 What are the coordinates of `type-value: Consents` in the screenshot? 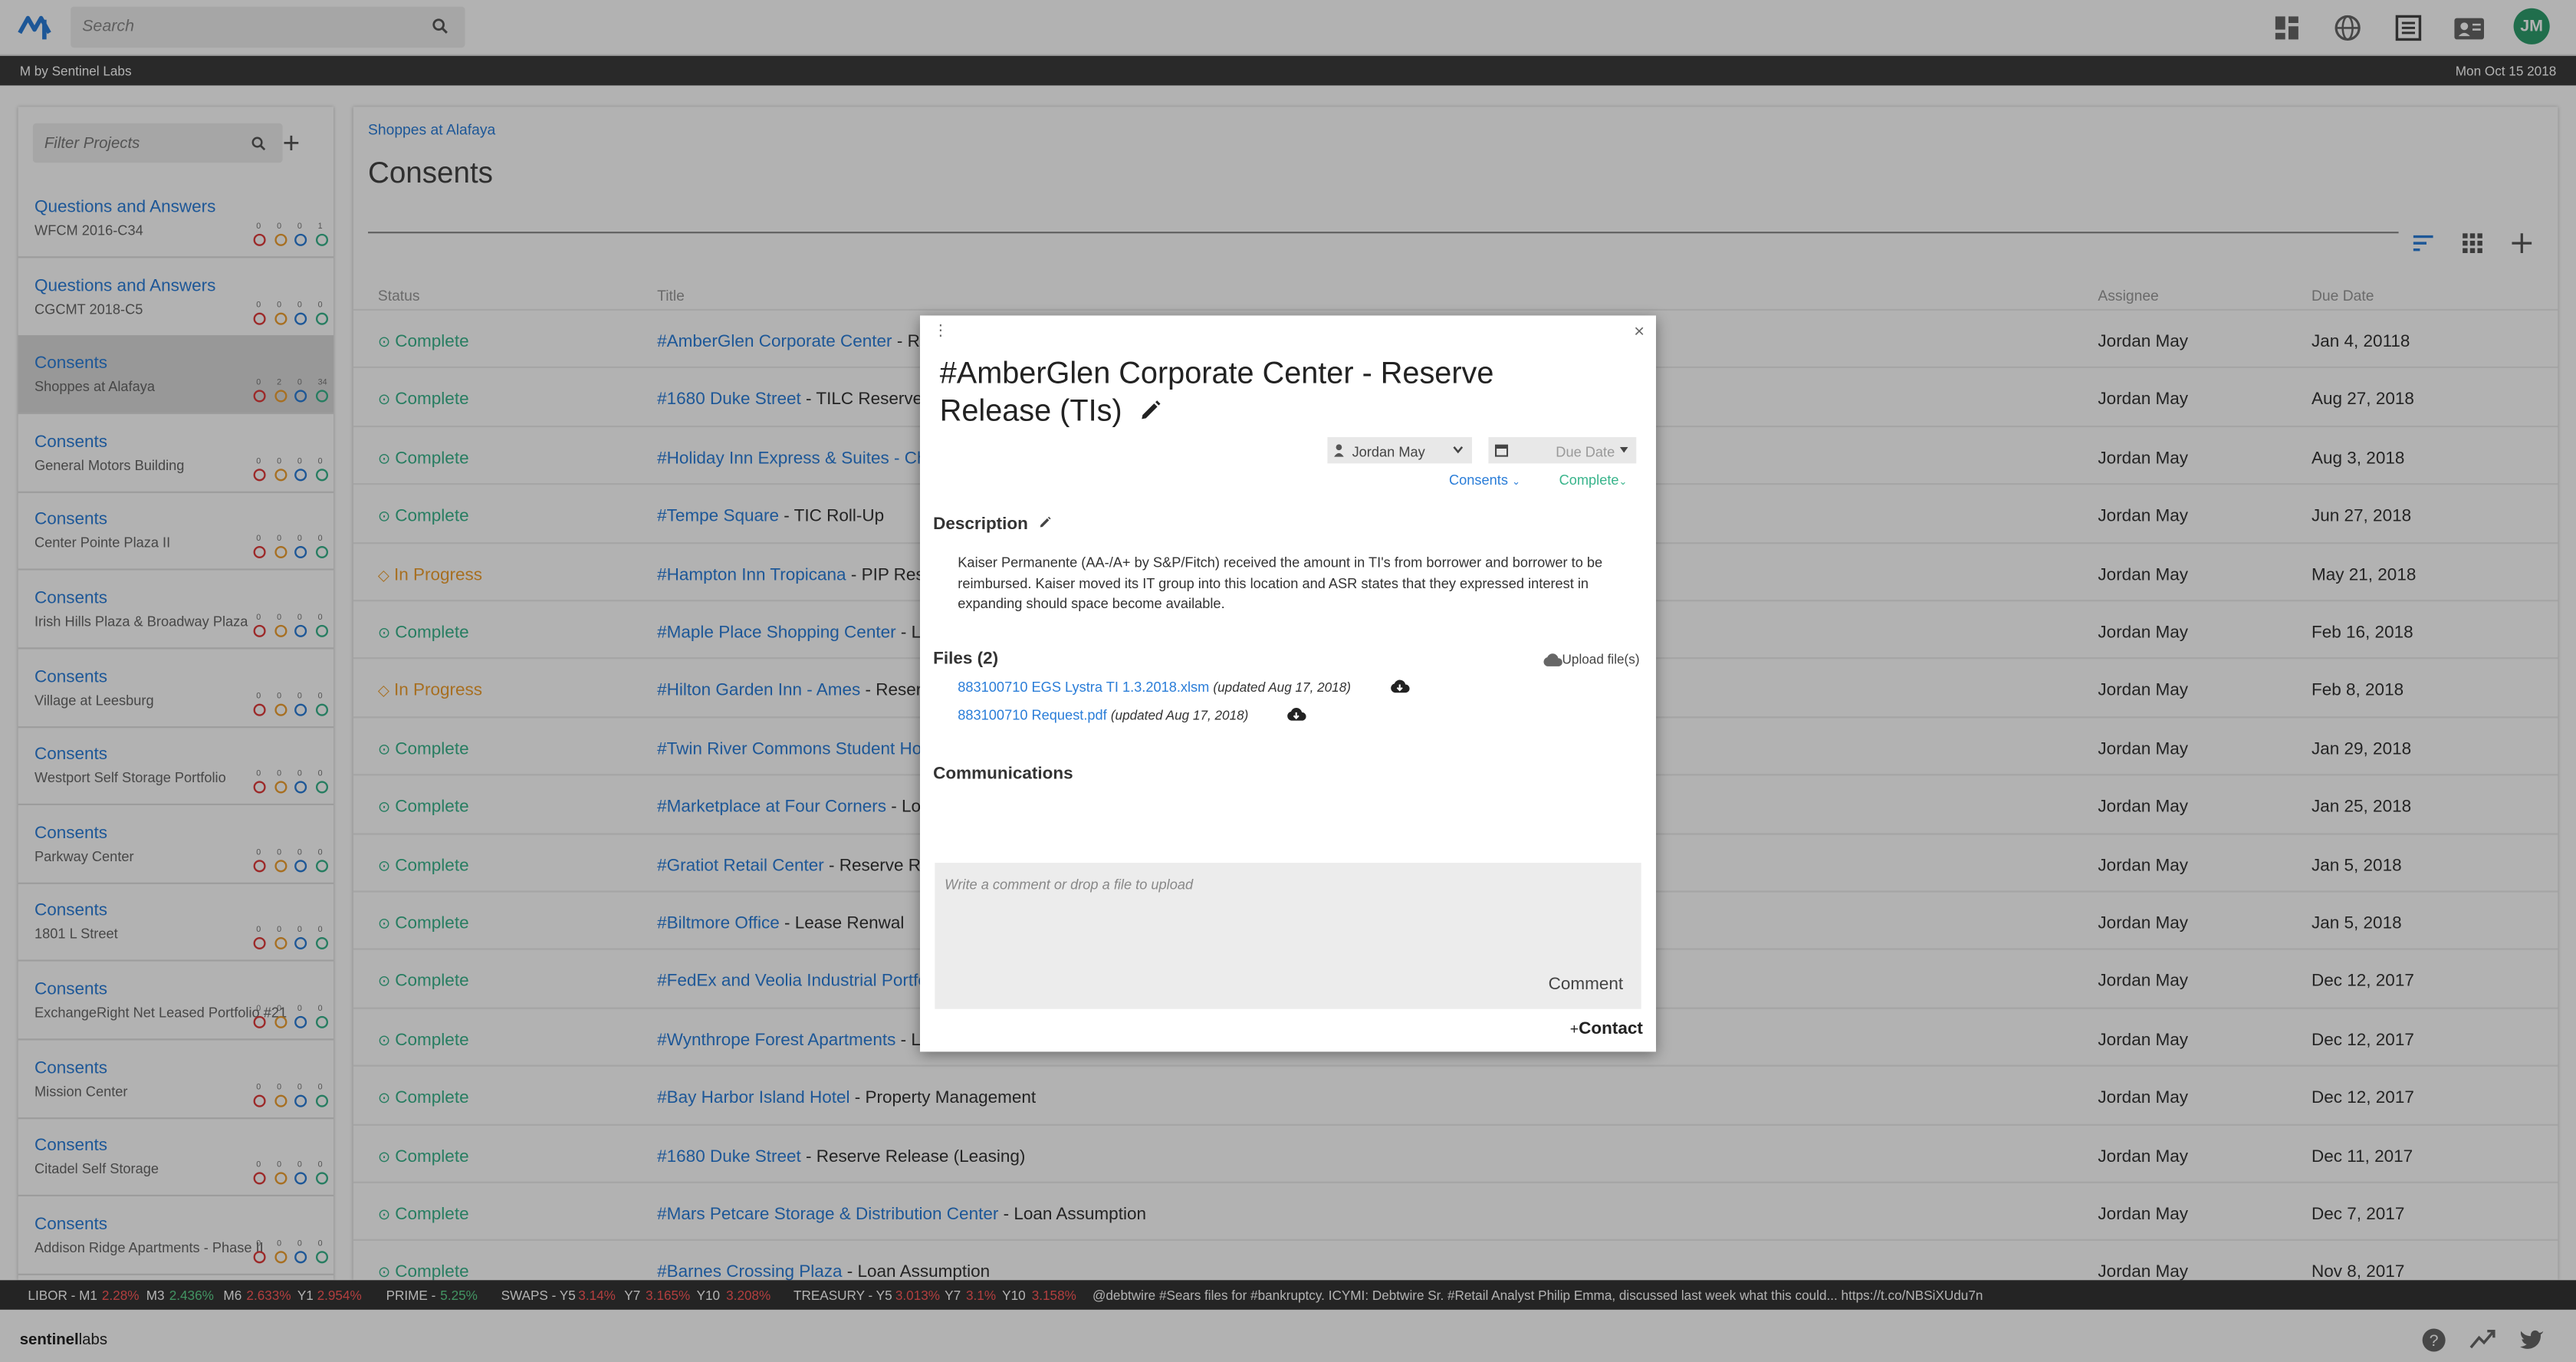 It's located at (1479, 480).